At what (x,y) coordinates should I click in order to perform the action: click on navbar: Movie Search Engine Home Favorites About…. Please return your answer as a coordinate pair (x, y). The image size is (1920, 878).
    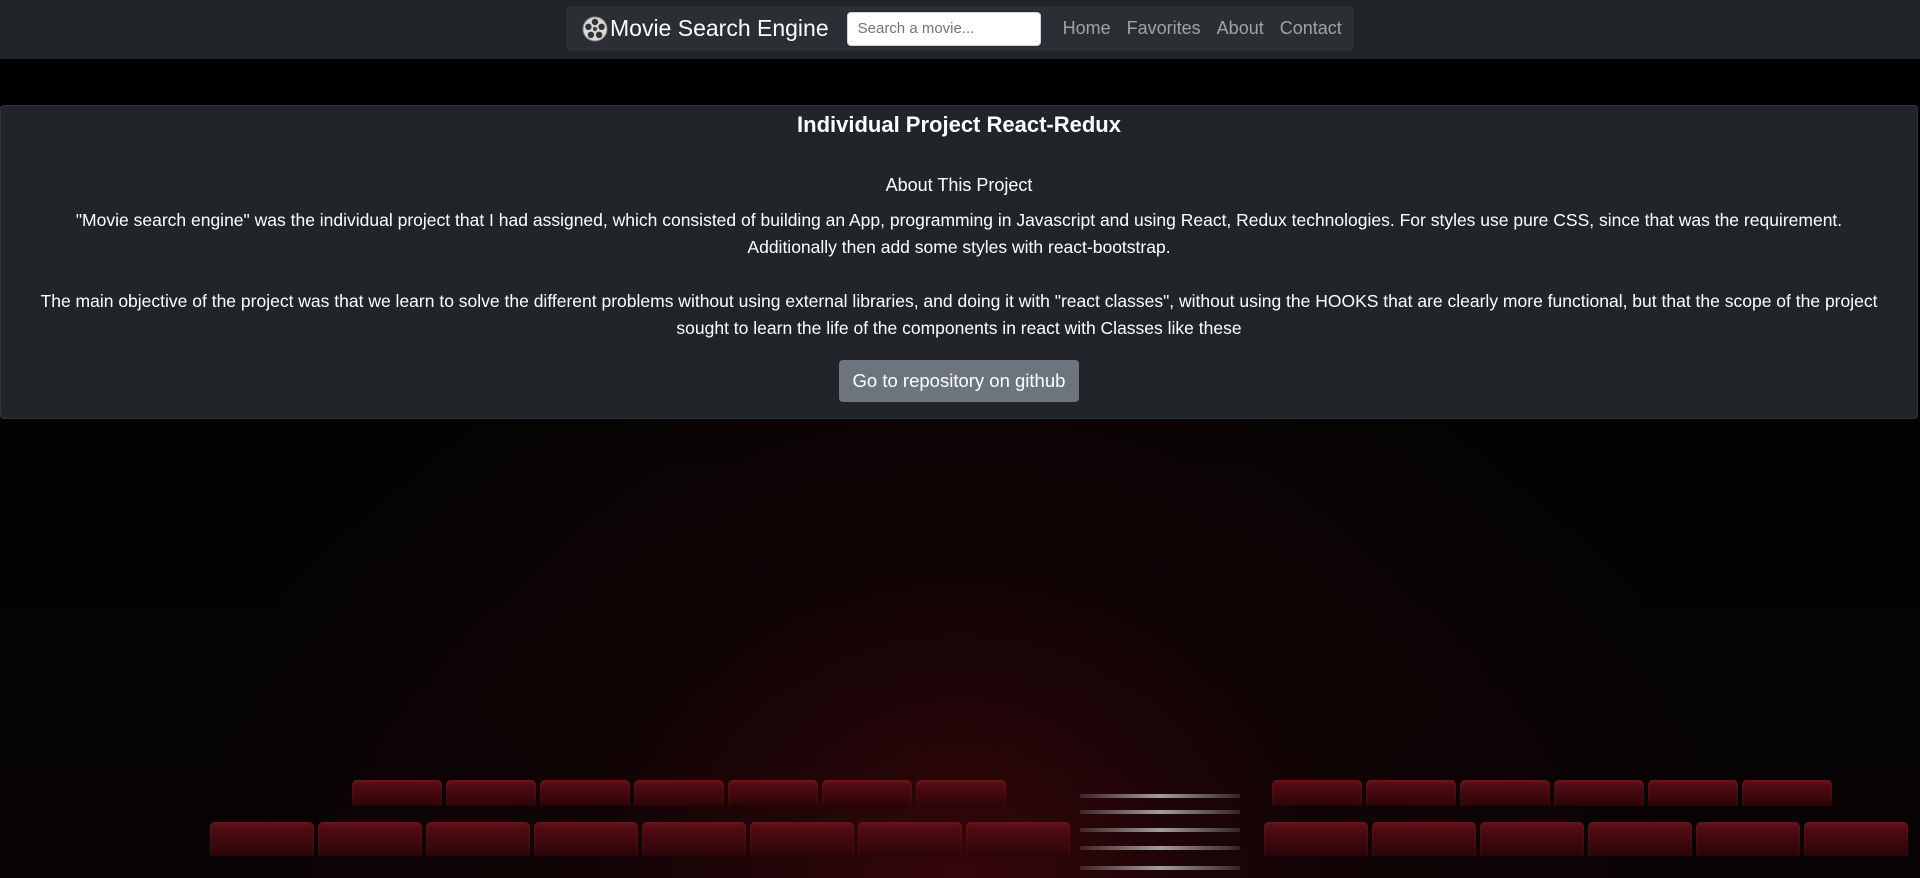
    Looking at the image, I should click on (960, 29).